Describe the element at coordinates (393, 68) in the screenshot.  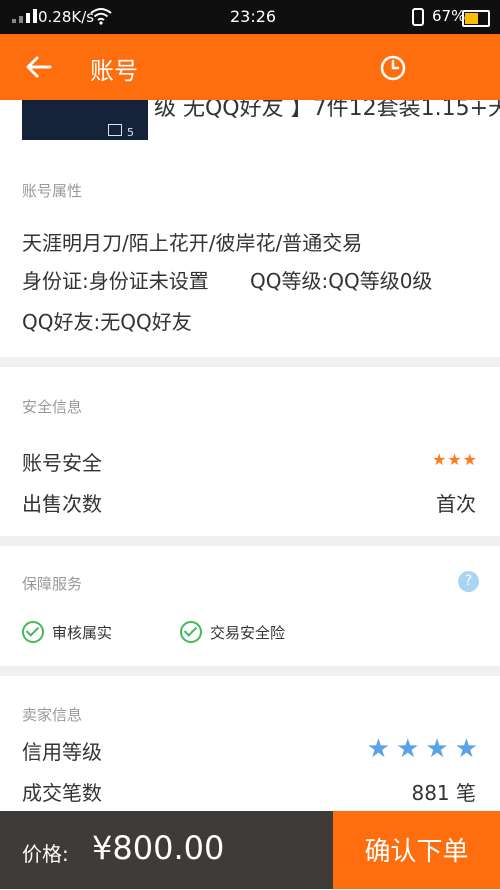
I see `clock-history-icon` at that location.